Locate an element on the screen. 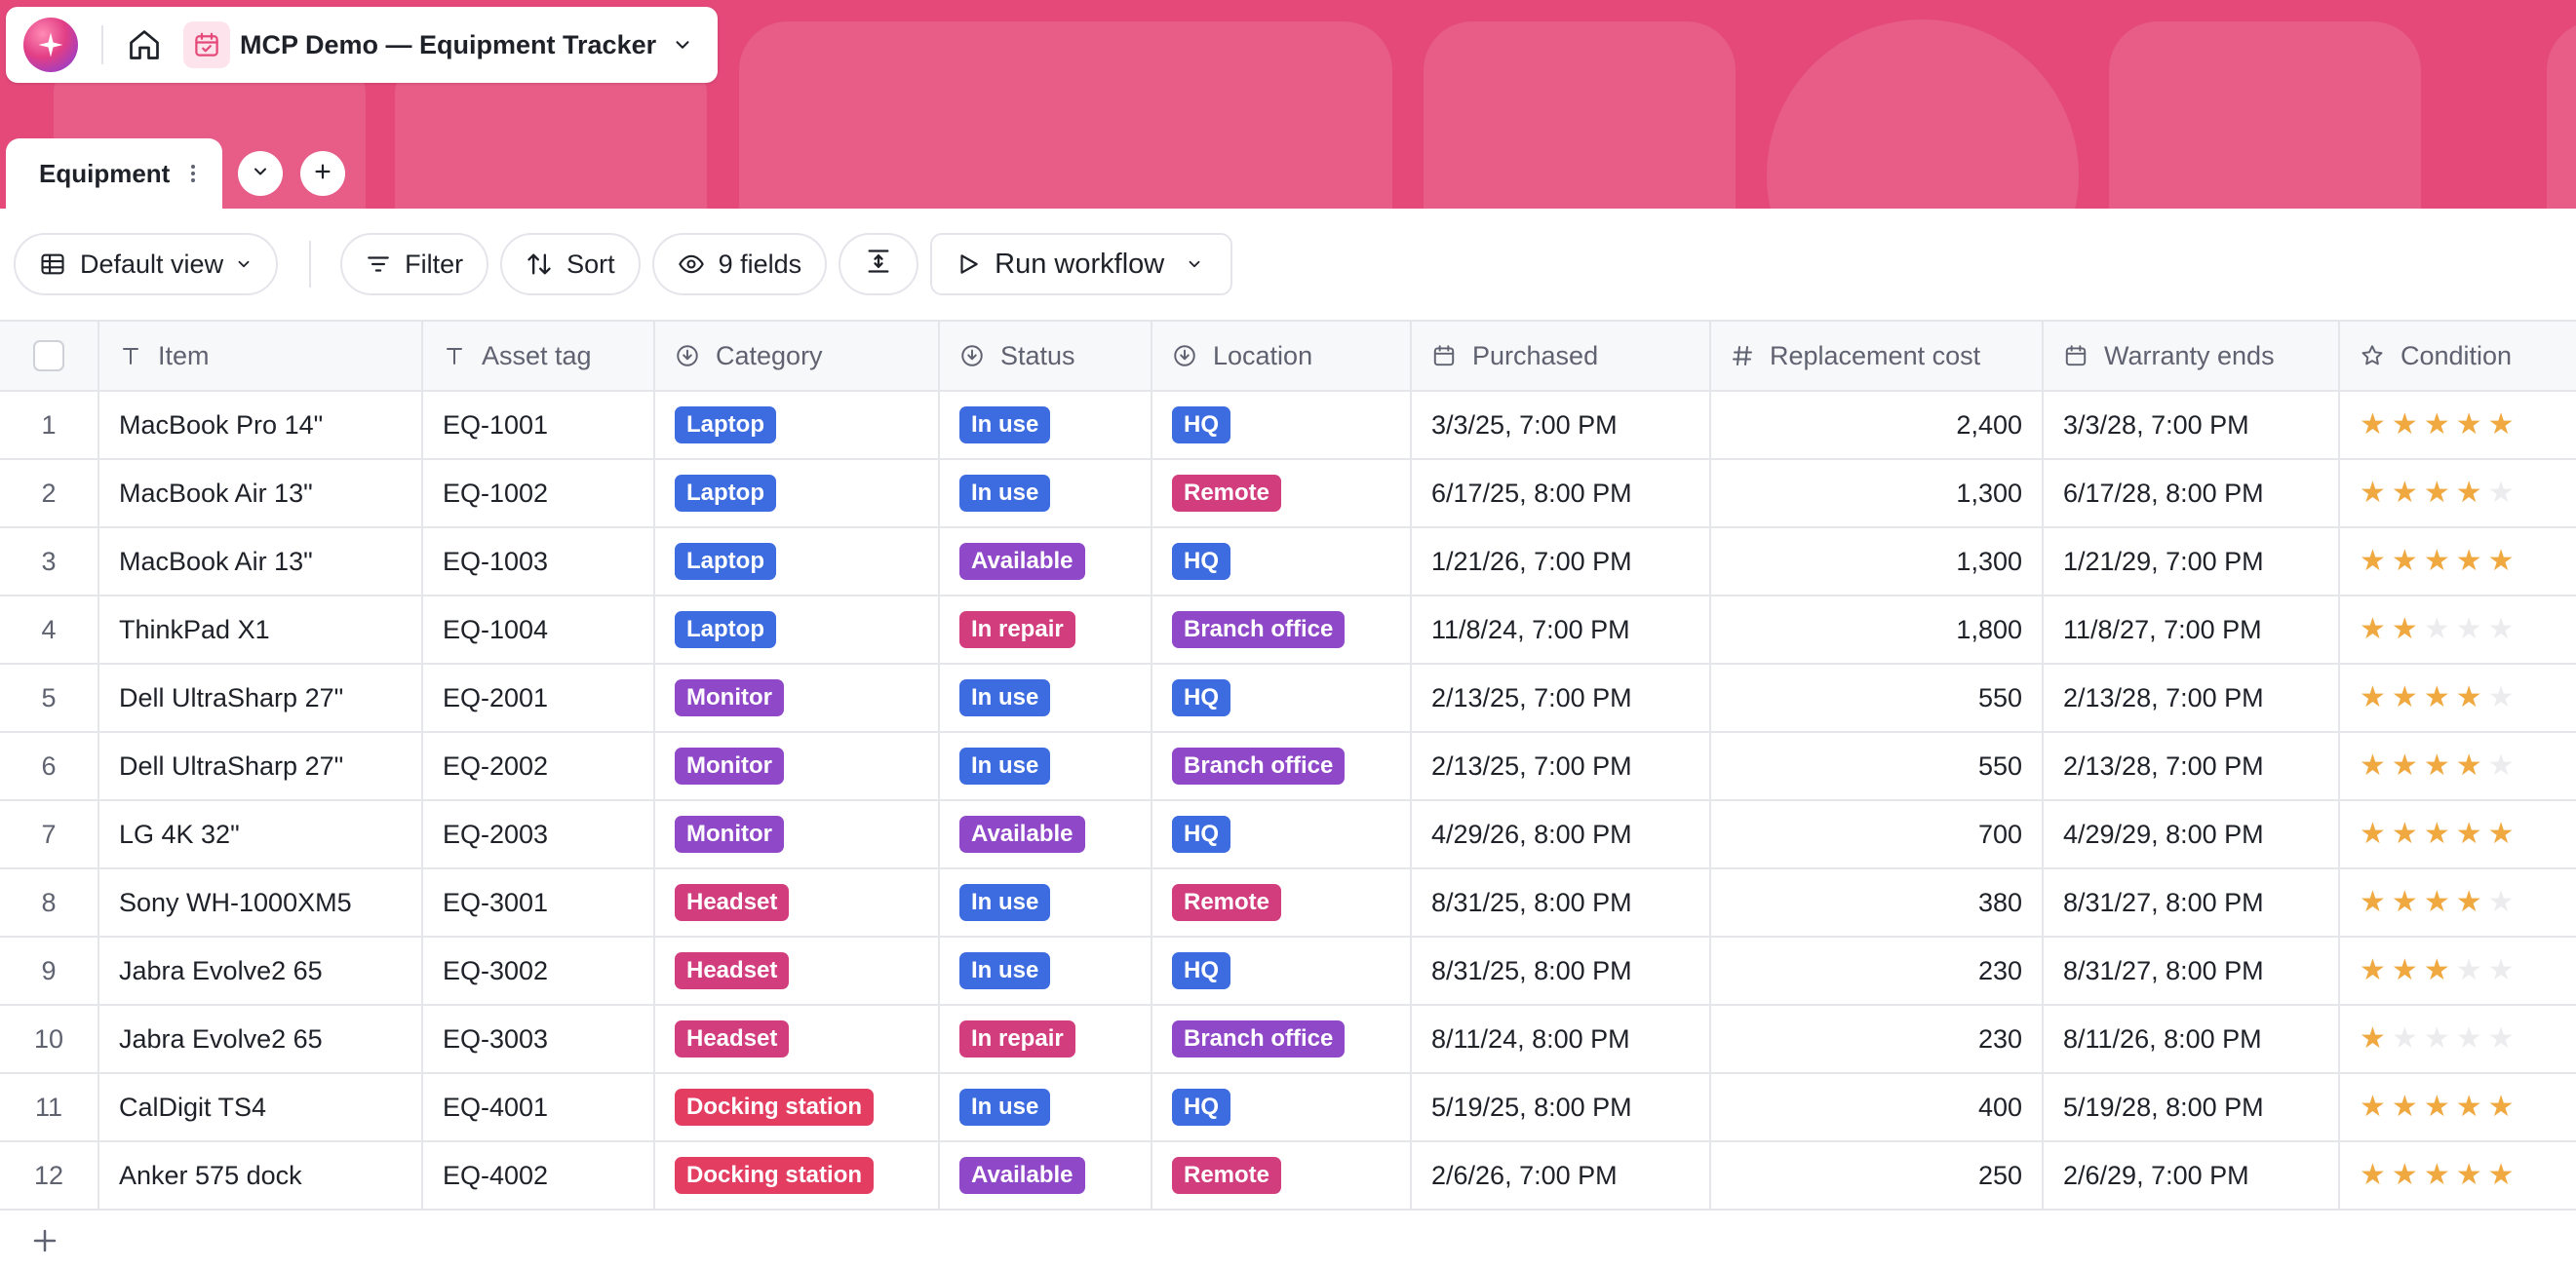 The height and width of the screenshot is (1269, 2576). cell-purchased: 1/21/26, 7:00 PM is located at coordinates (1561, 561).